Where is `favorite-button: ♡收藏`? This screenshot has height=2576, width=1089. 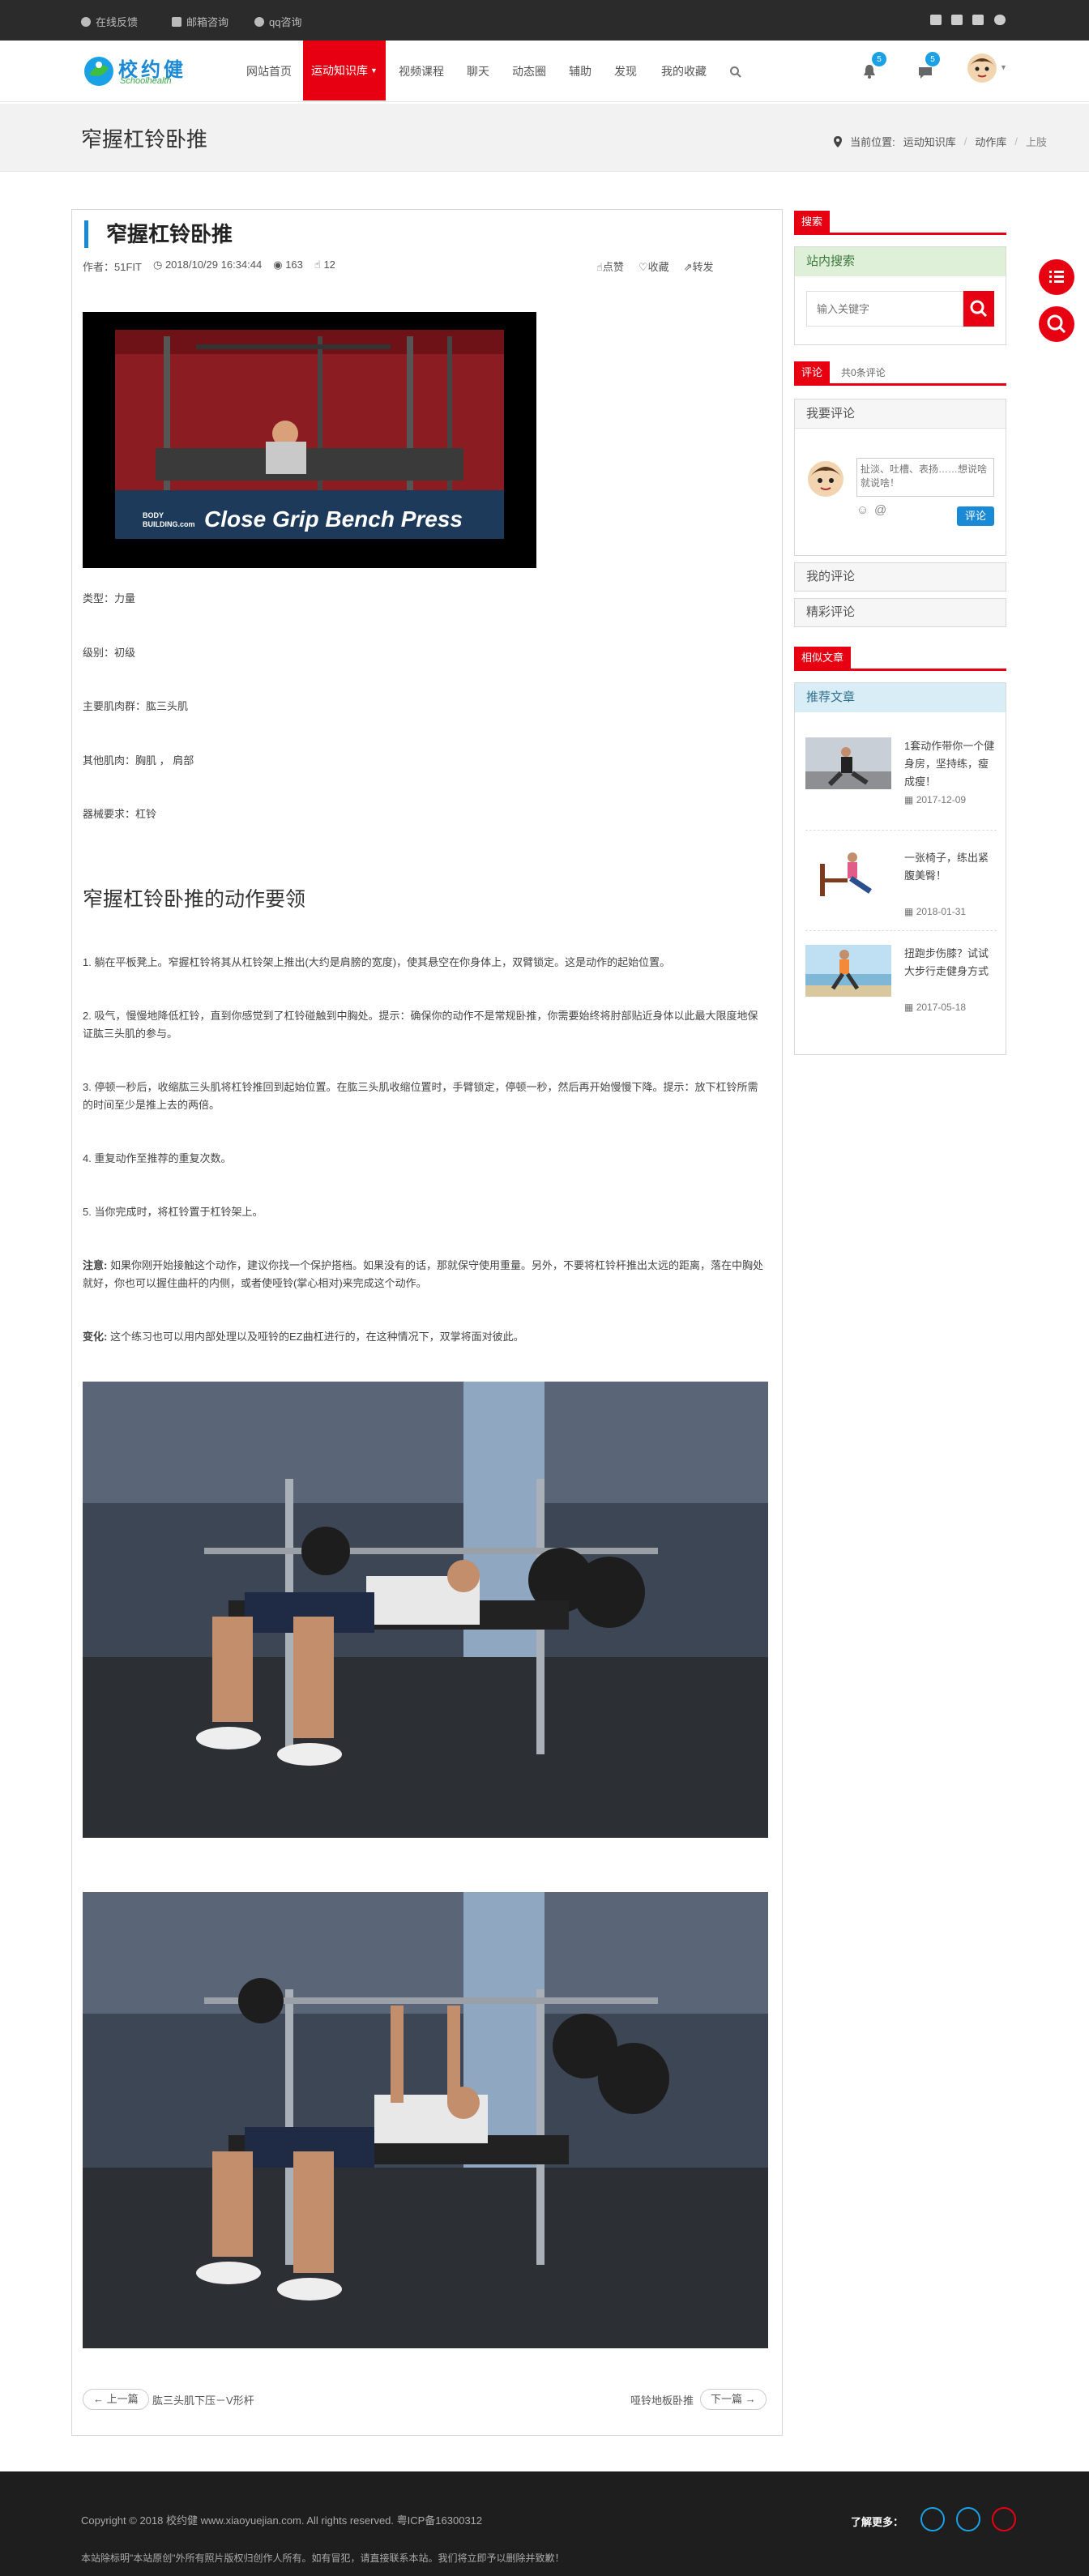 favorite-button: ♡收藏 is located at coordinates (653, 266).